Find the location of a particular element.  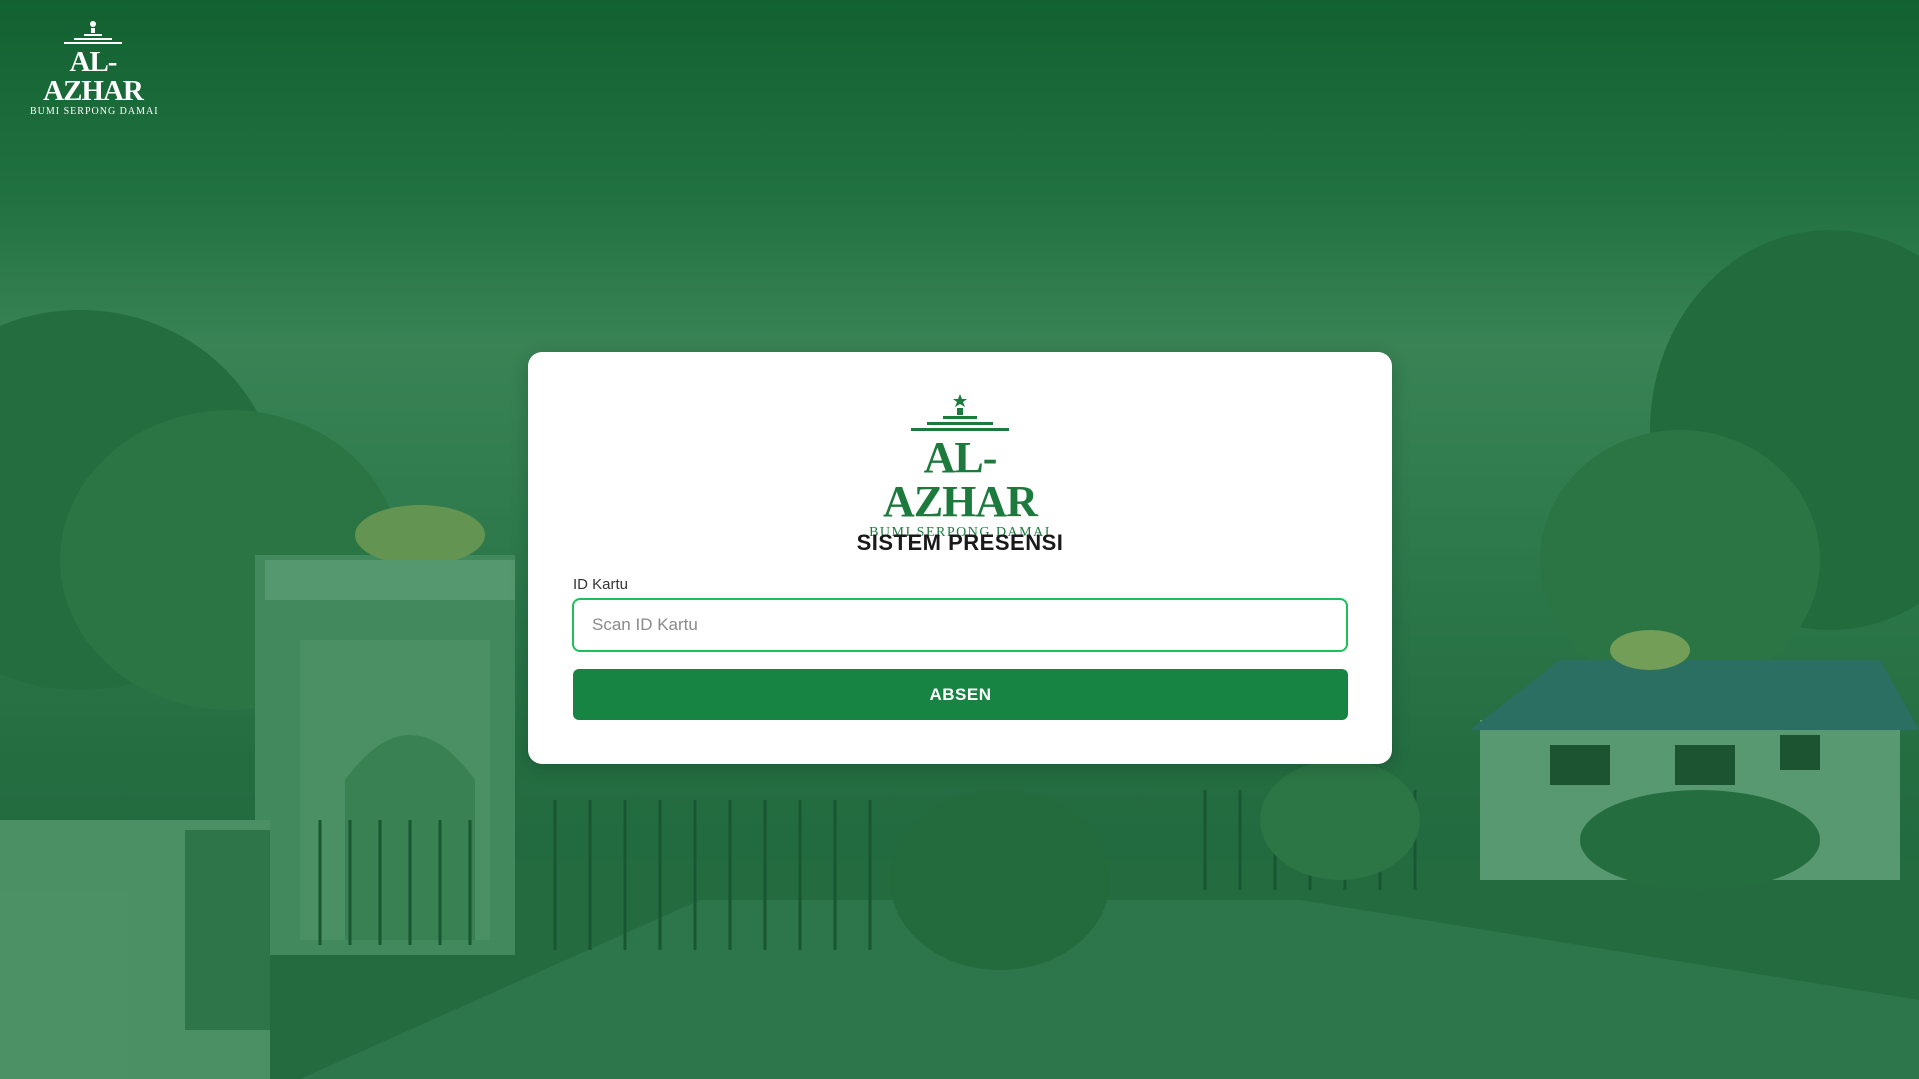

logo-subtitle: BUMI SERPONG DAMAI is located at coordinates (94, 111).